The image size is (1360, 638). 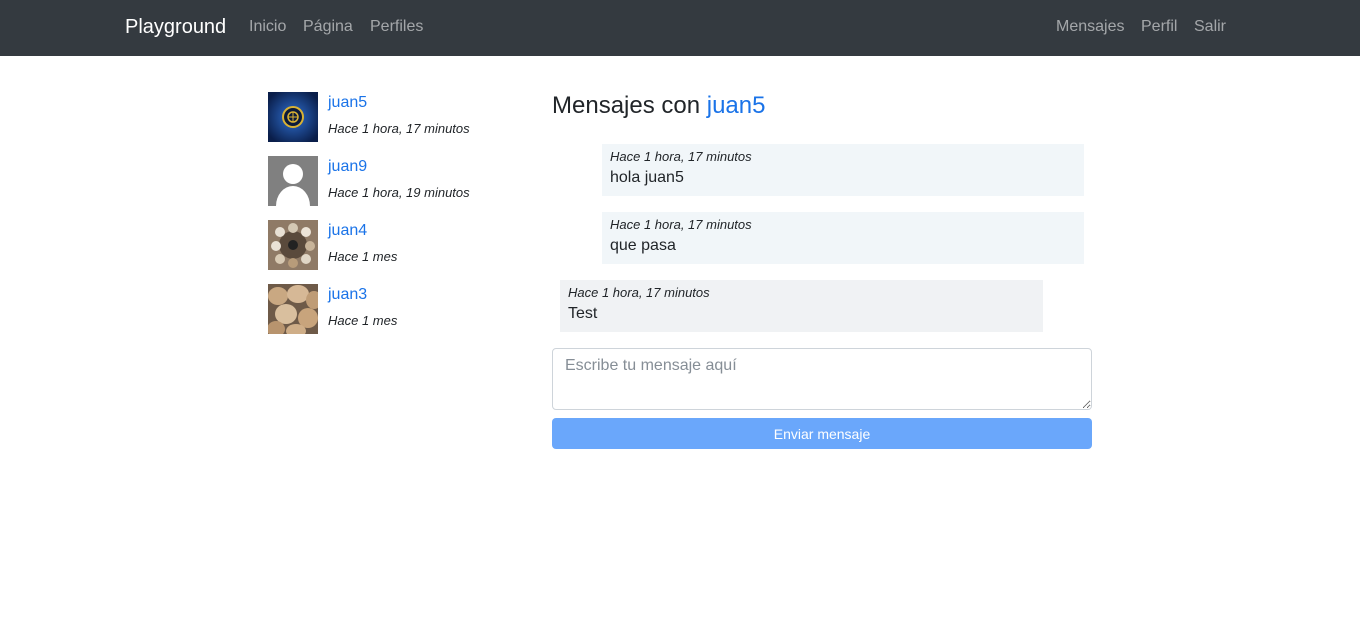 What do you see at coordinates (388, 309) in the screenshot?
I see `thread-item: juan3 Hace 1 mes` at bounding box center [388, 309].